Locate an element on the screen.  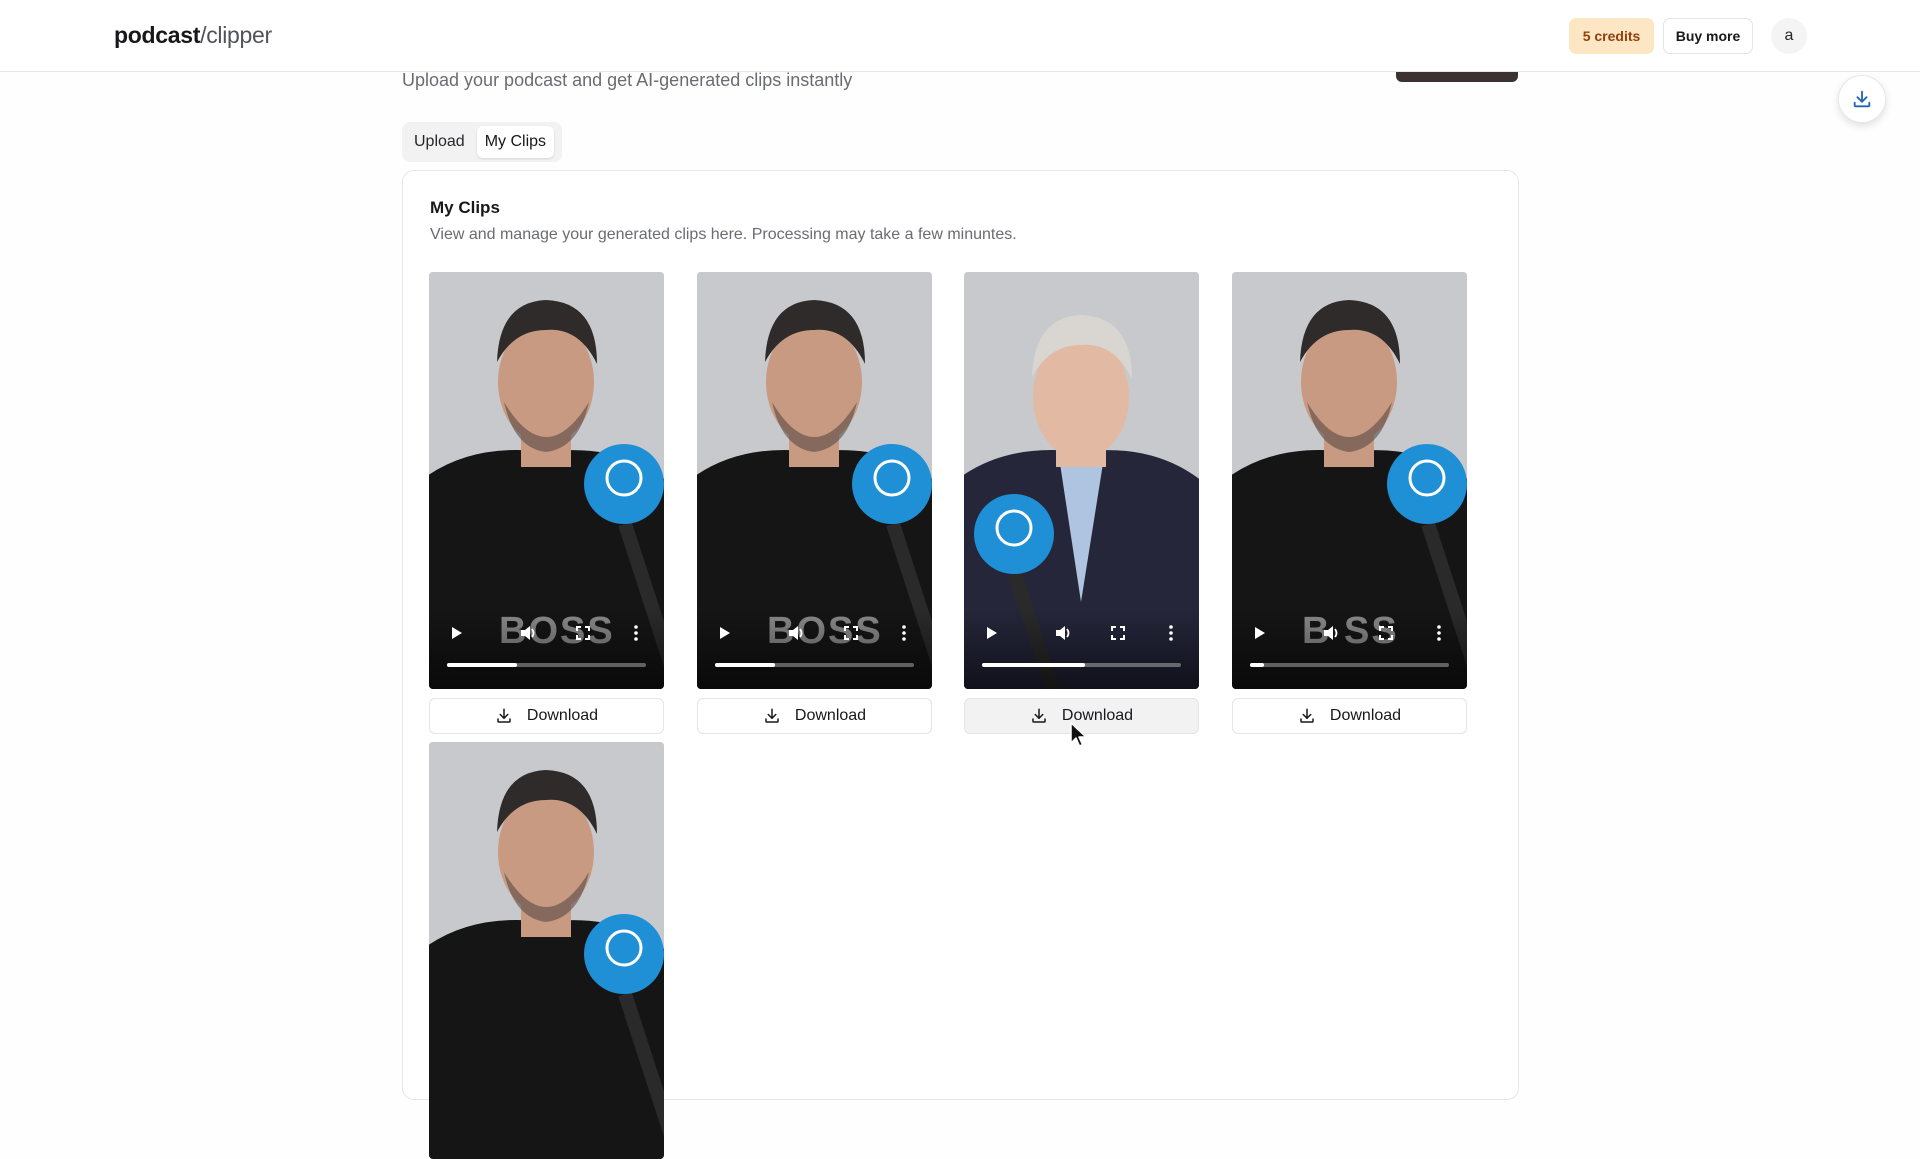
credits-badge: 5 credits is located at coordinates (1611, 36).